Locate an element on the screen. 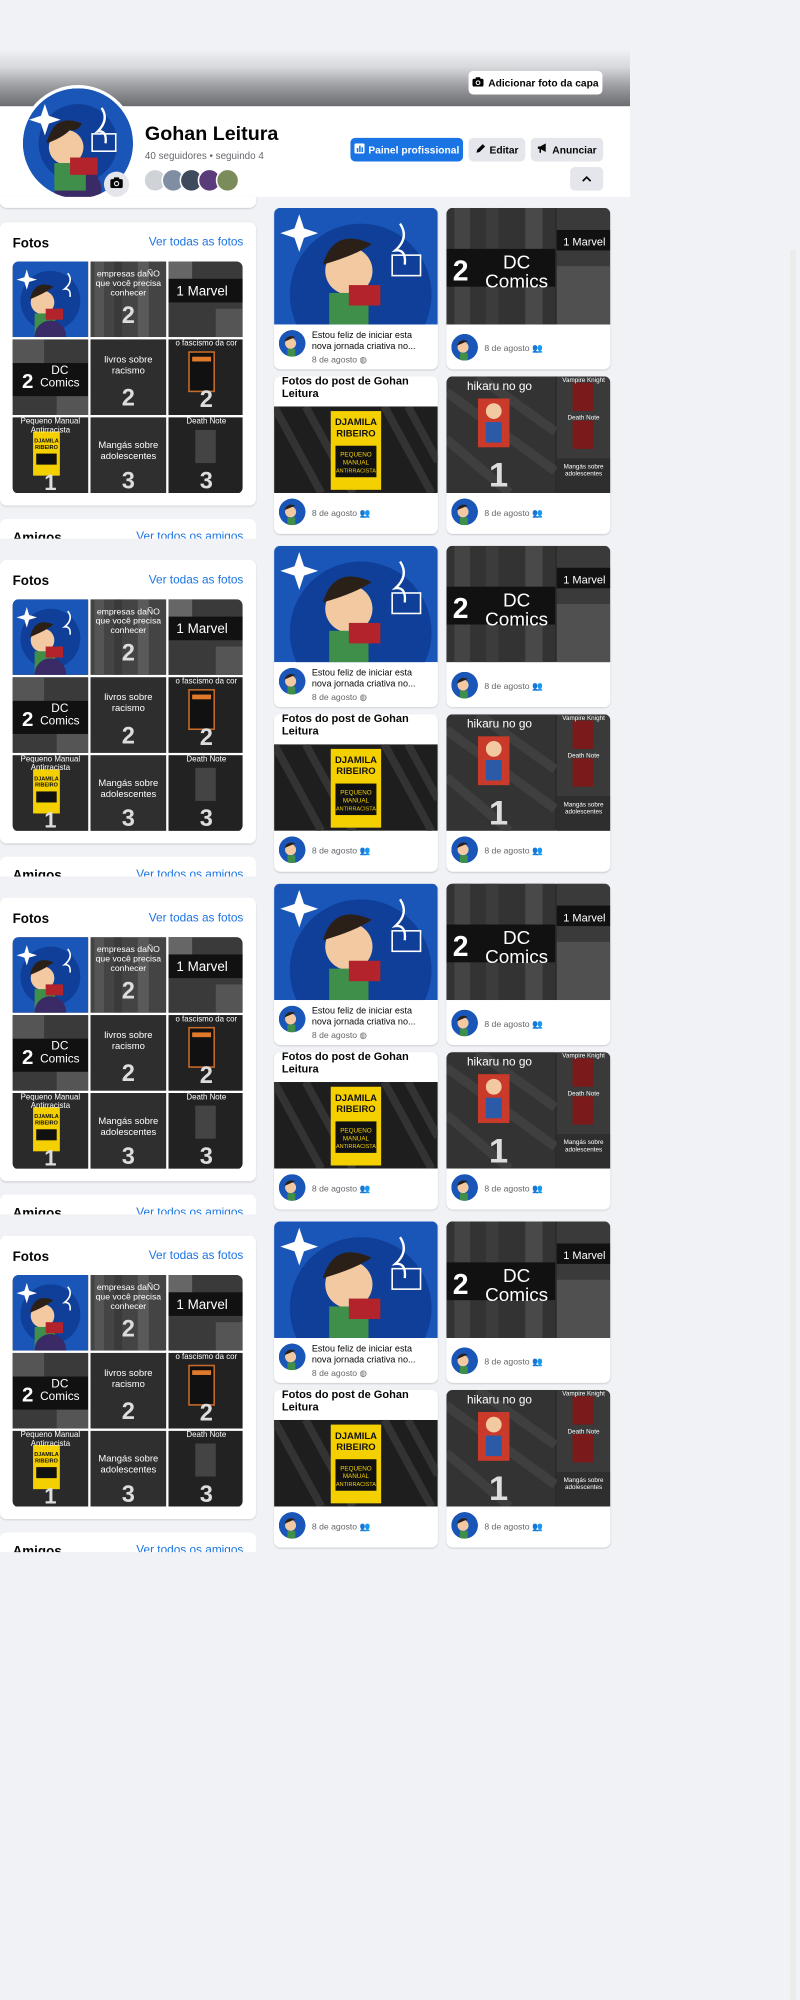  advertise-button: Anunciar is located at coordinates (567, 149).